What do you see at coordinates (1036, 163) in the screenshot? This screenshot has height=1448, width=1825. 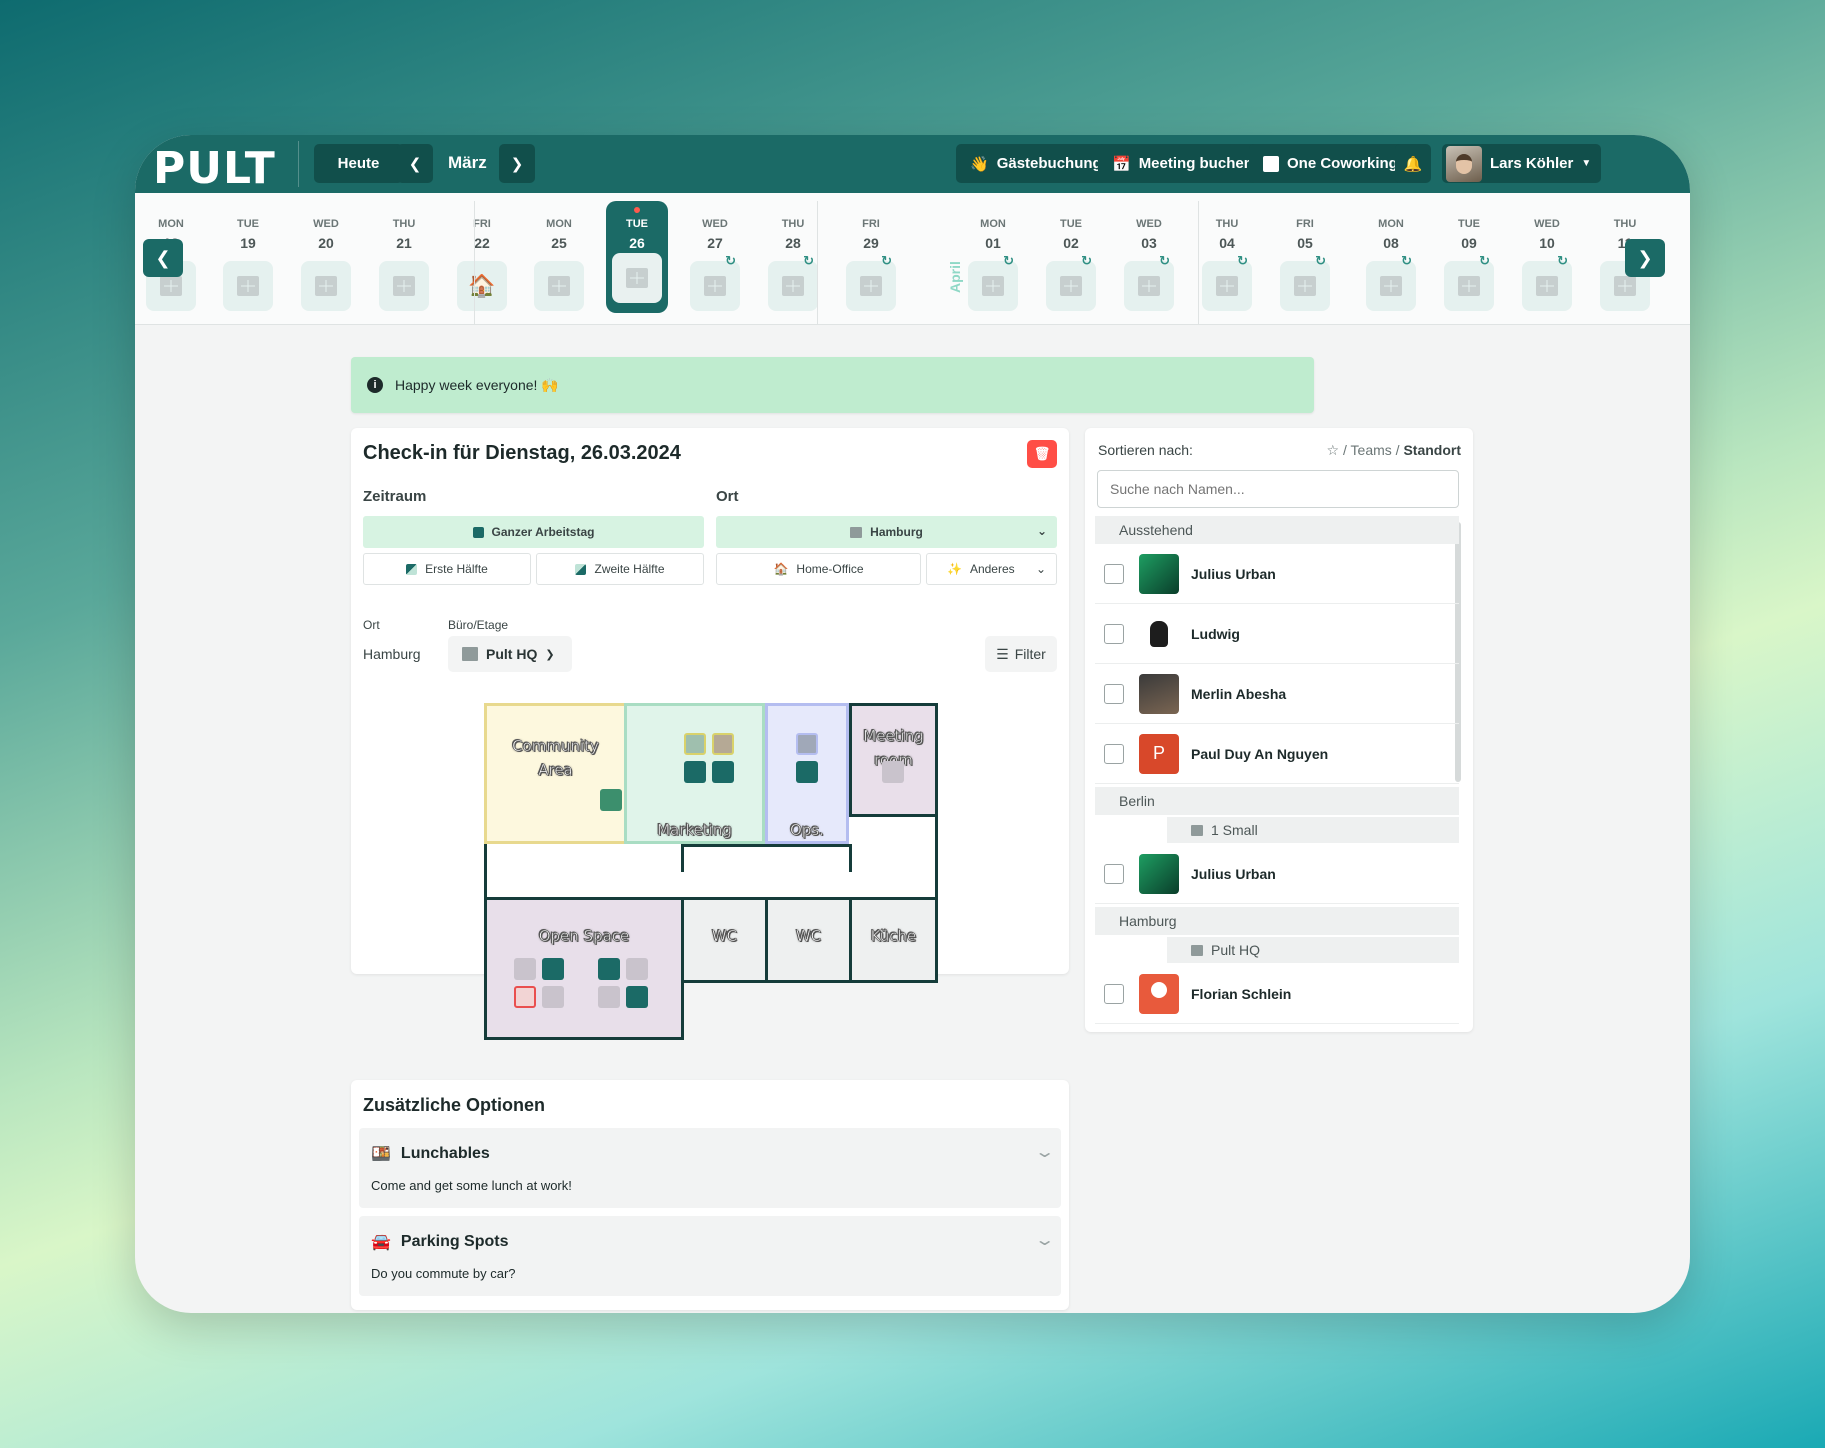 I see `guest-booking-button: 👋 Gästebuchung` at bounding box center [1036, 163].